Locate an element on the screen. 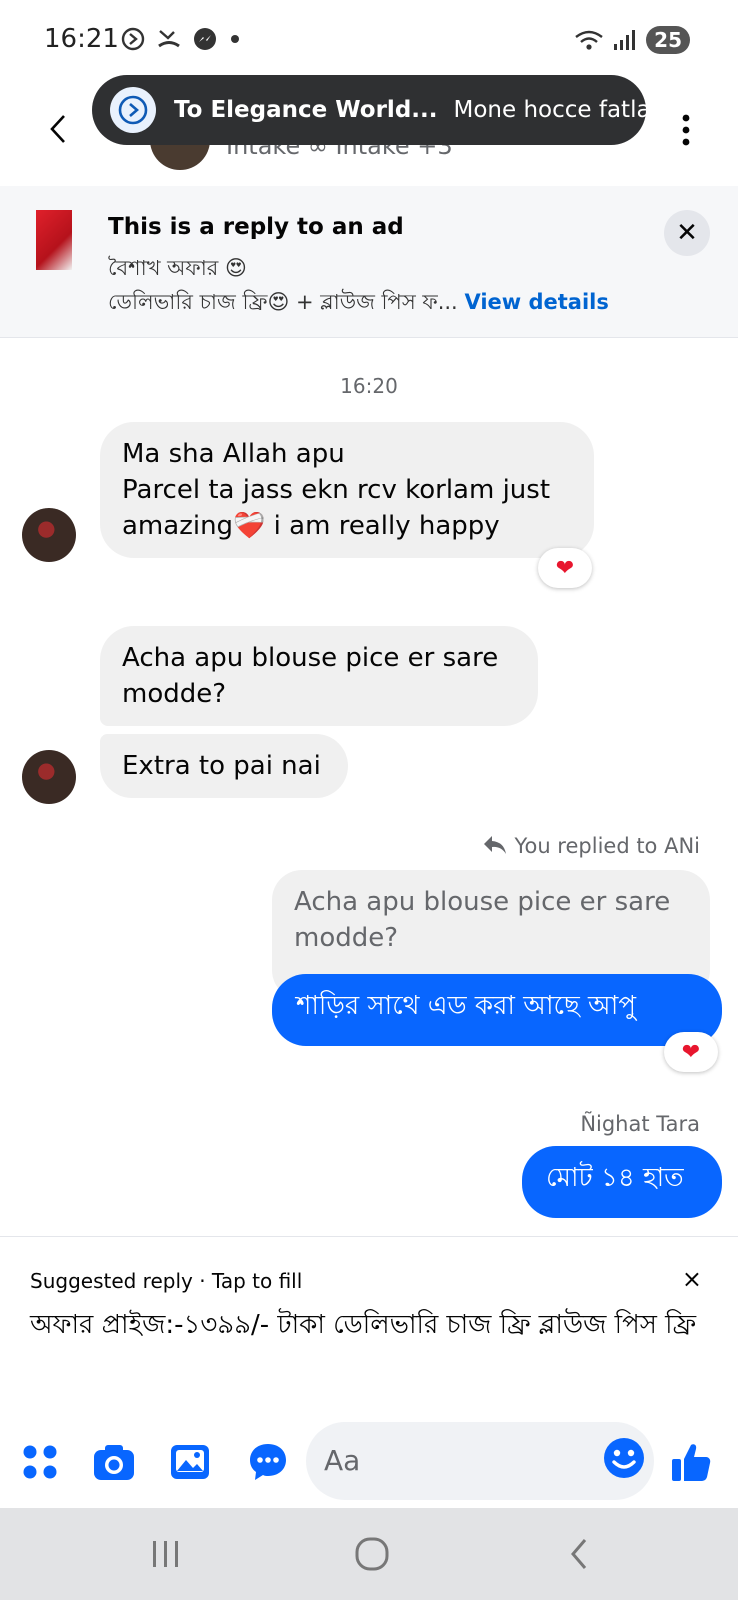 The width and height of the screenshot is (738, 1600). system-navigation-bar is located at coordinates (369, 1554).